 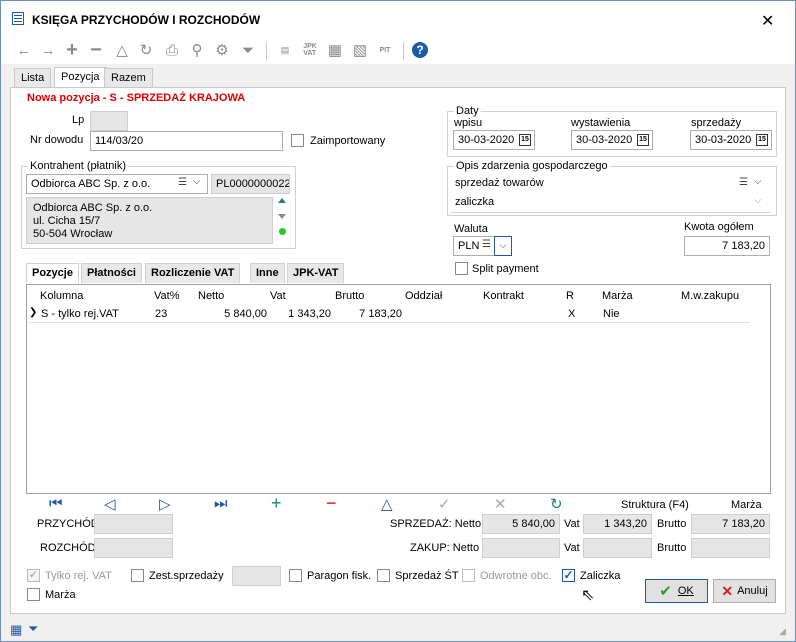 I want to click on confirm-row-icon: ✓, so click(x=444, y=504).